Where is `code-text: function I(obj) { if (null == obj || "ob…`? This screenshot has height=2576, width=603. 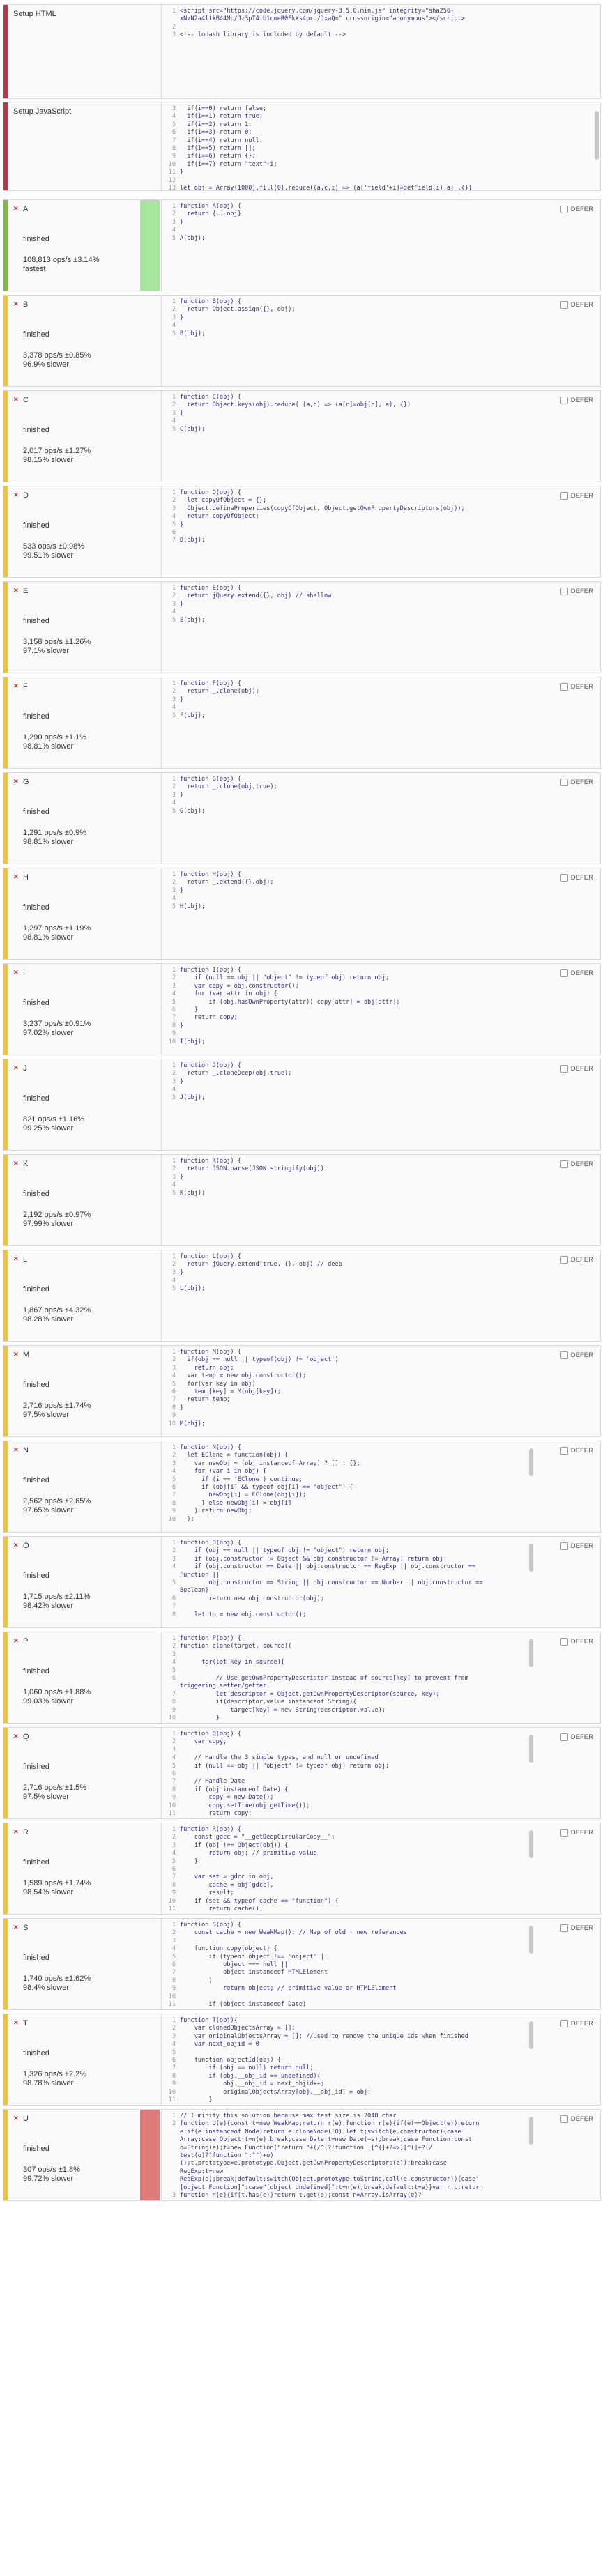
code-text: function I(obj) { if (null == obj || "ob… is located at coordinates (359, 1006).